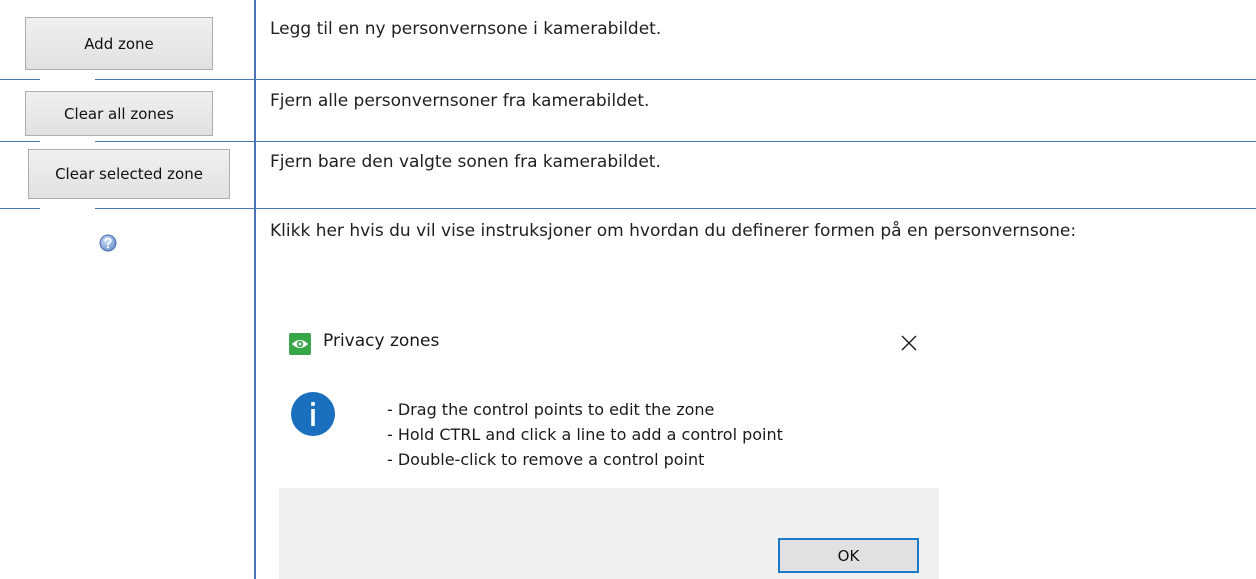  Describe the element at coordinates (129, 174) in the screenshot. I see `clear-selected-zone-button: Clear selected zone` at that location.